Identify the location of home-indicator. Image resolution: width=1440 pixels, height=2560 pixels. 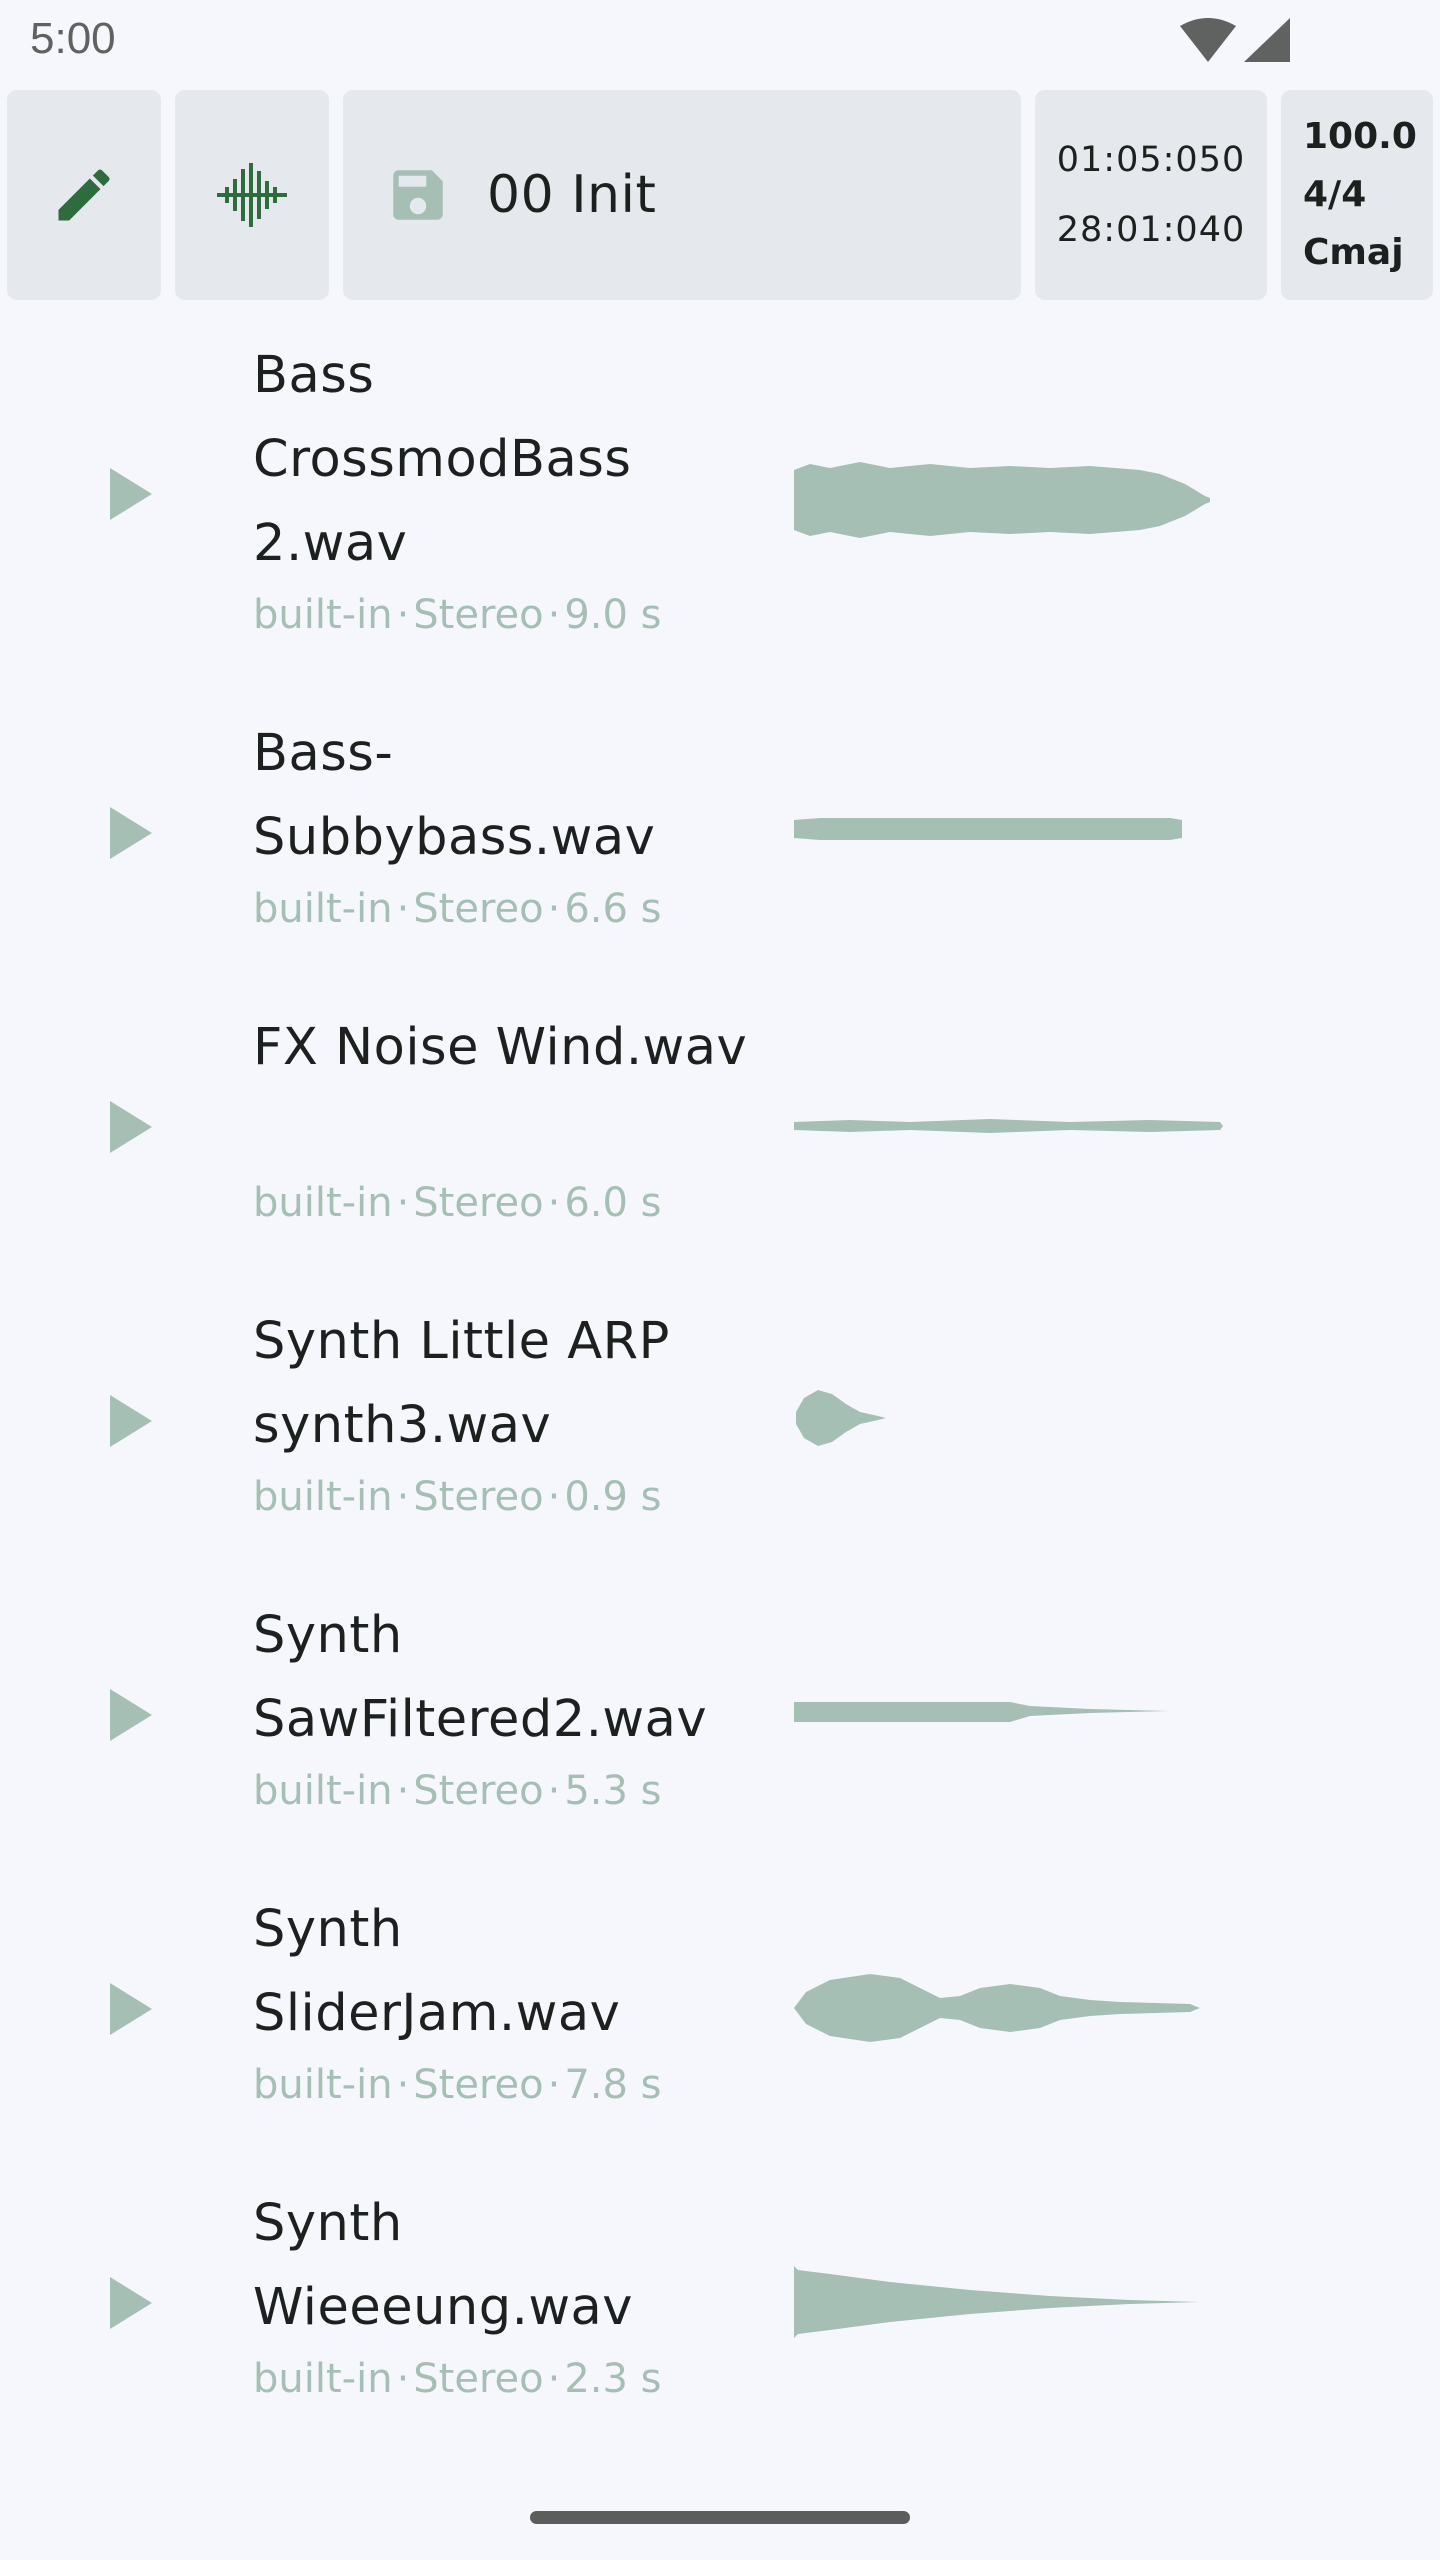
(720, 2517).